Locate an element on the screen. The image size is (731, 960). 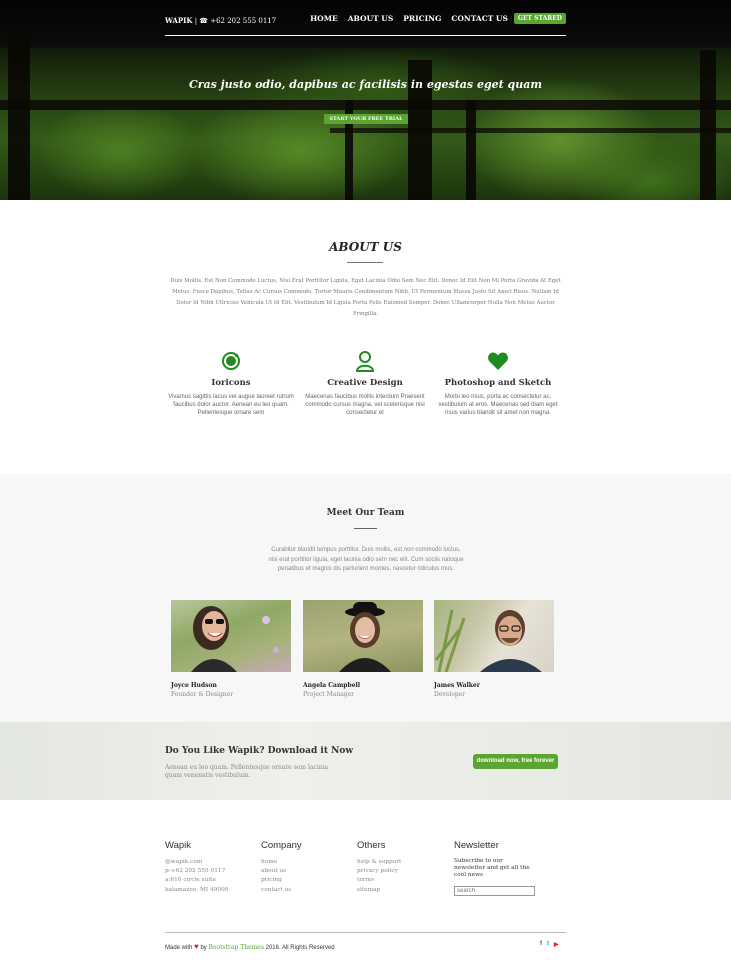
member-role: Developer is located at coordinates (450, 694).